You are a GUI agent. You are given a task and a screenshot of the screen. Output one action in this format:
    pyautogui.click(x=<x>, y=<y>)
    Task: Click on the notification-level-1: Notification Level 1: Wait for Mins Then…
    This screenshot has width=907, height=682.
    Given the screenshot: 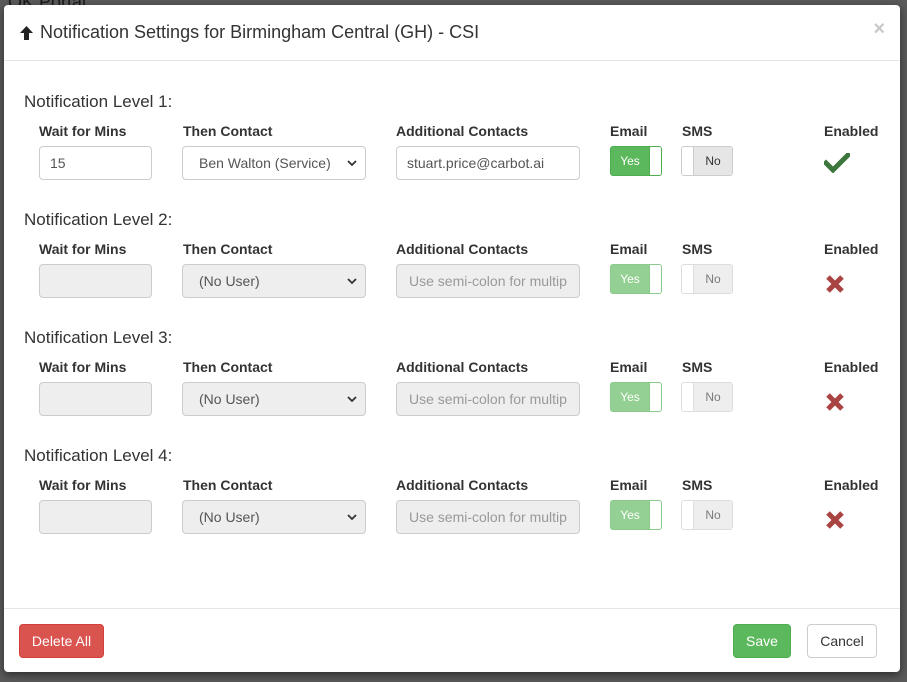 What is the action you would take?
    pyautogui.click(x=454, y=142)
    